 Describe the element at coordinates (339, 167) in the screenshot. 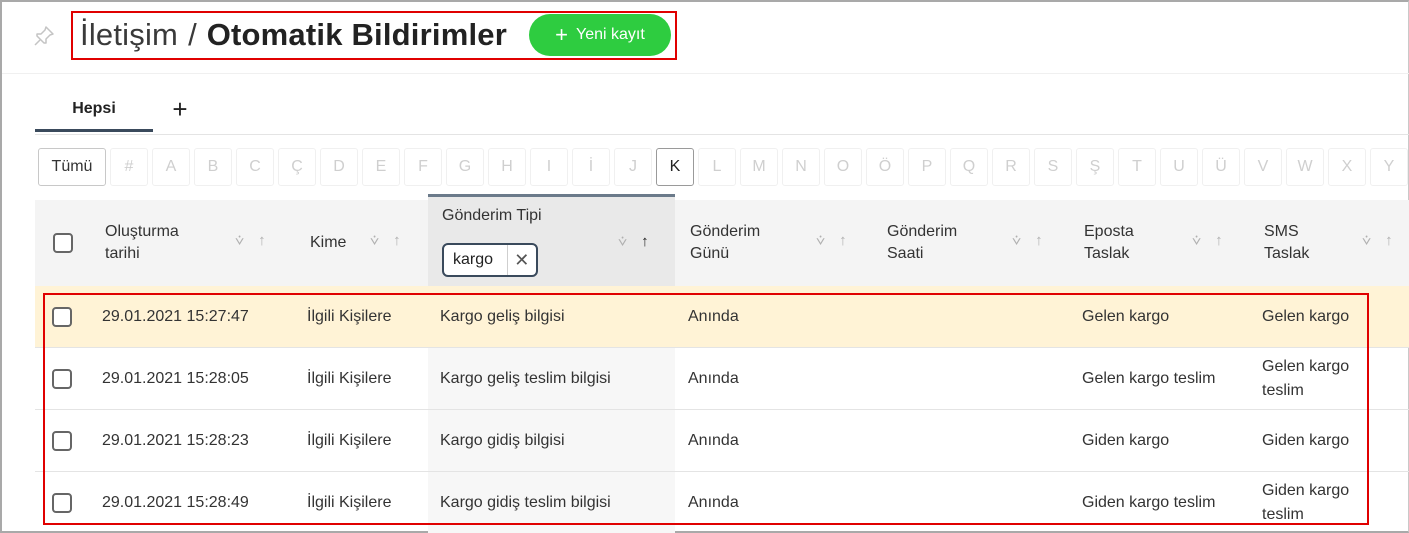

I see `letter-filter-item: D` at that location.